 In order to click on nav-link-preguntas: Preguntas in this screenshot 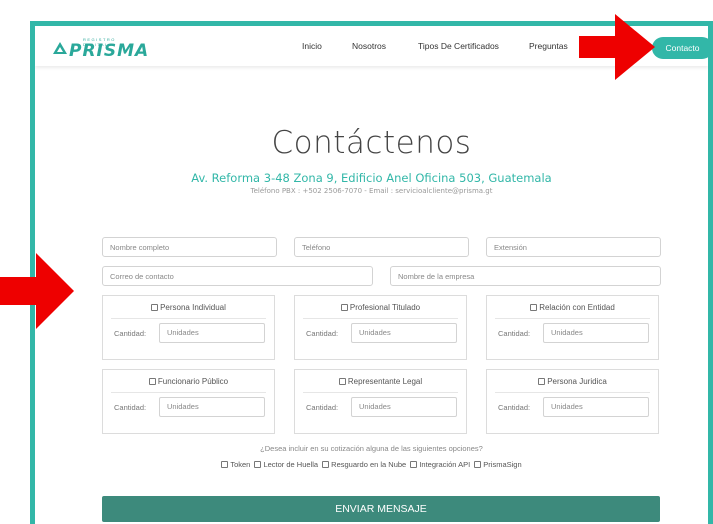, I will do `click(548, 46)`.